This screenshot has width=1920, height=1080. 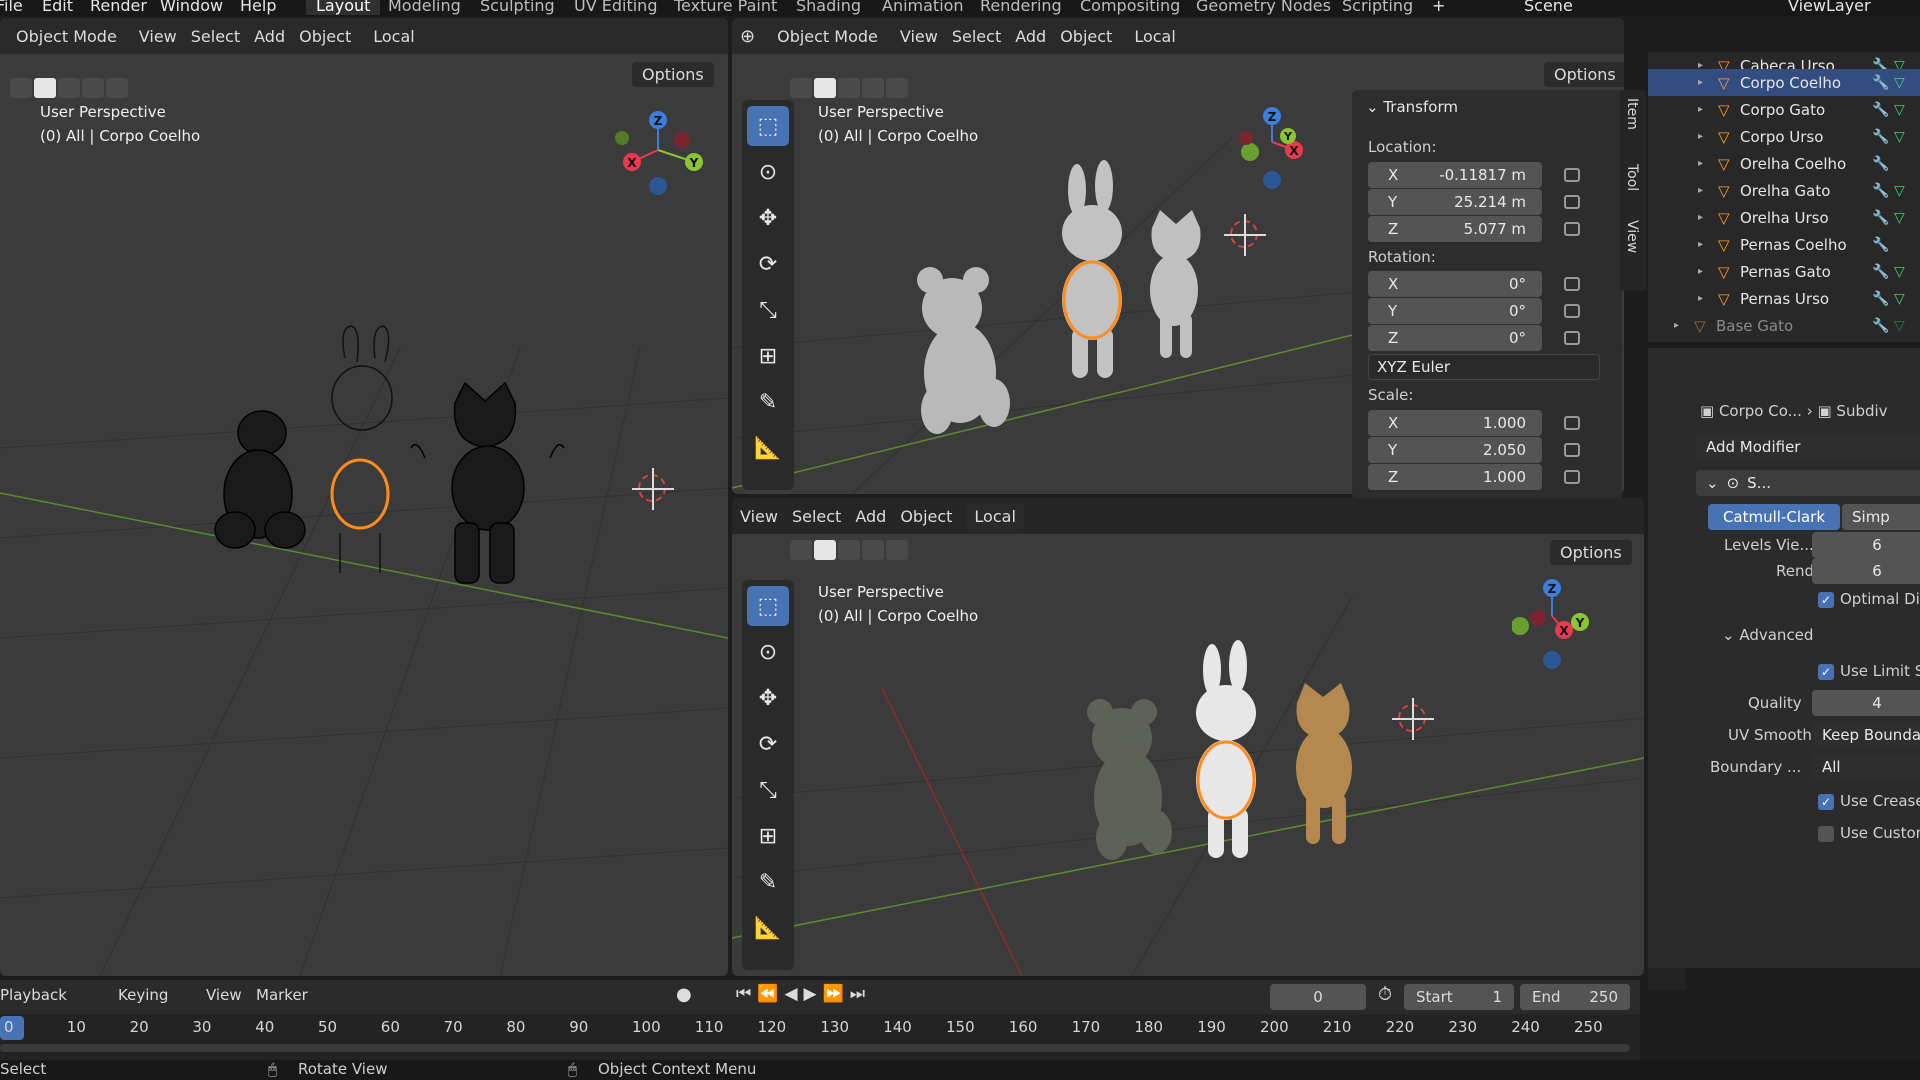 I want to click on keying-menu: Keying, so click(x=143, y=995).